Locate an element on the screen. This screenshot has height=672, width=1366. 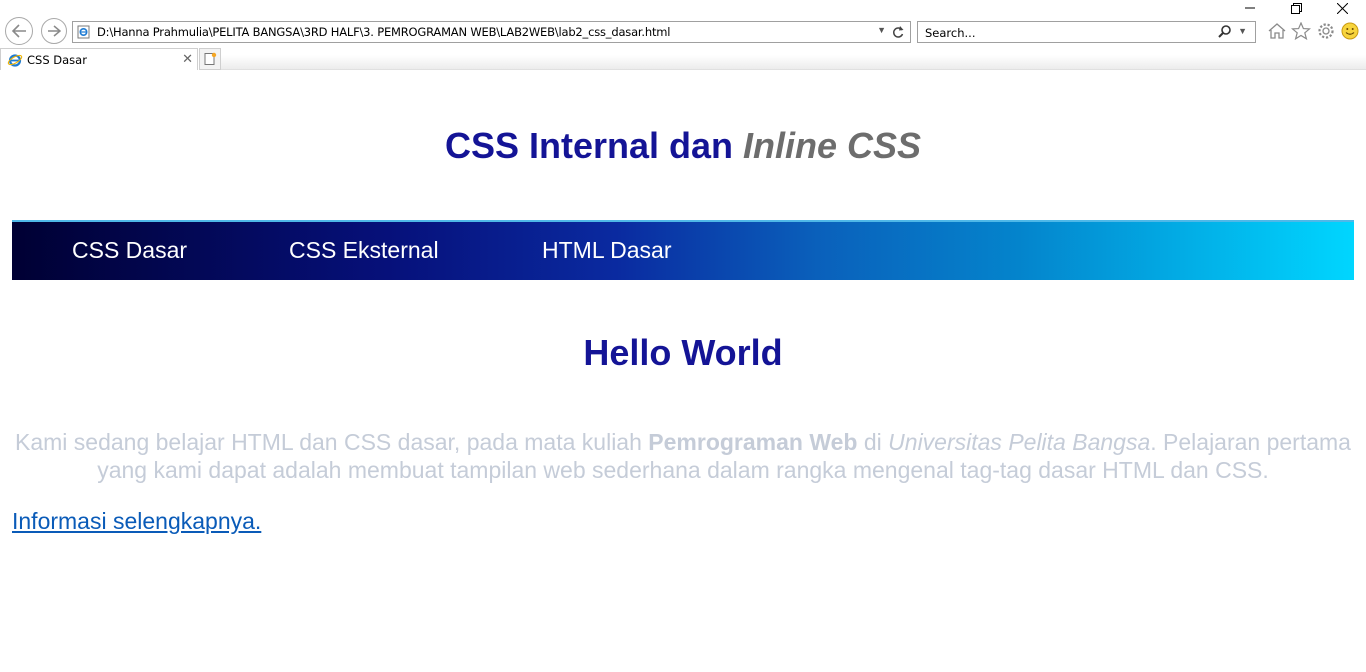
search-box: Search... ▼ is located at coordinates (1086, 32).